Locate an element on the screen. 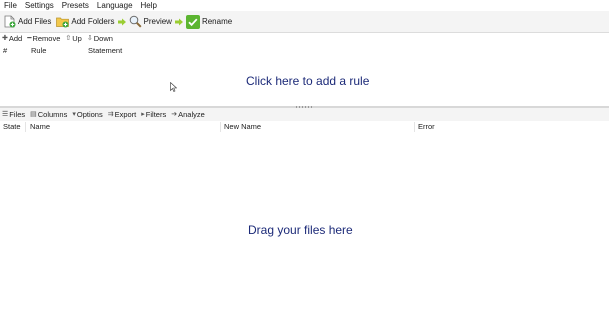 The width and height of the screenshot is (609, 321). rules-table-header: # Rule Statement is located at coordinates (304, 51).